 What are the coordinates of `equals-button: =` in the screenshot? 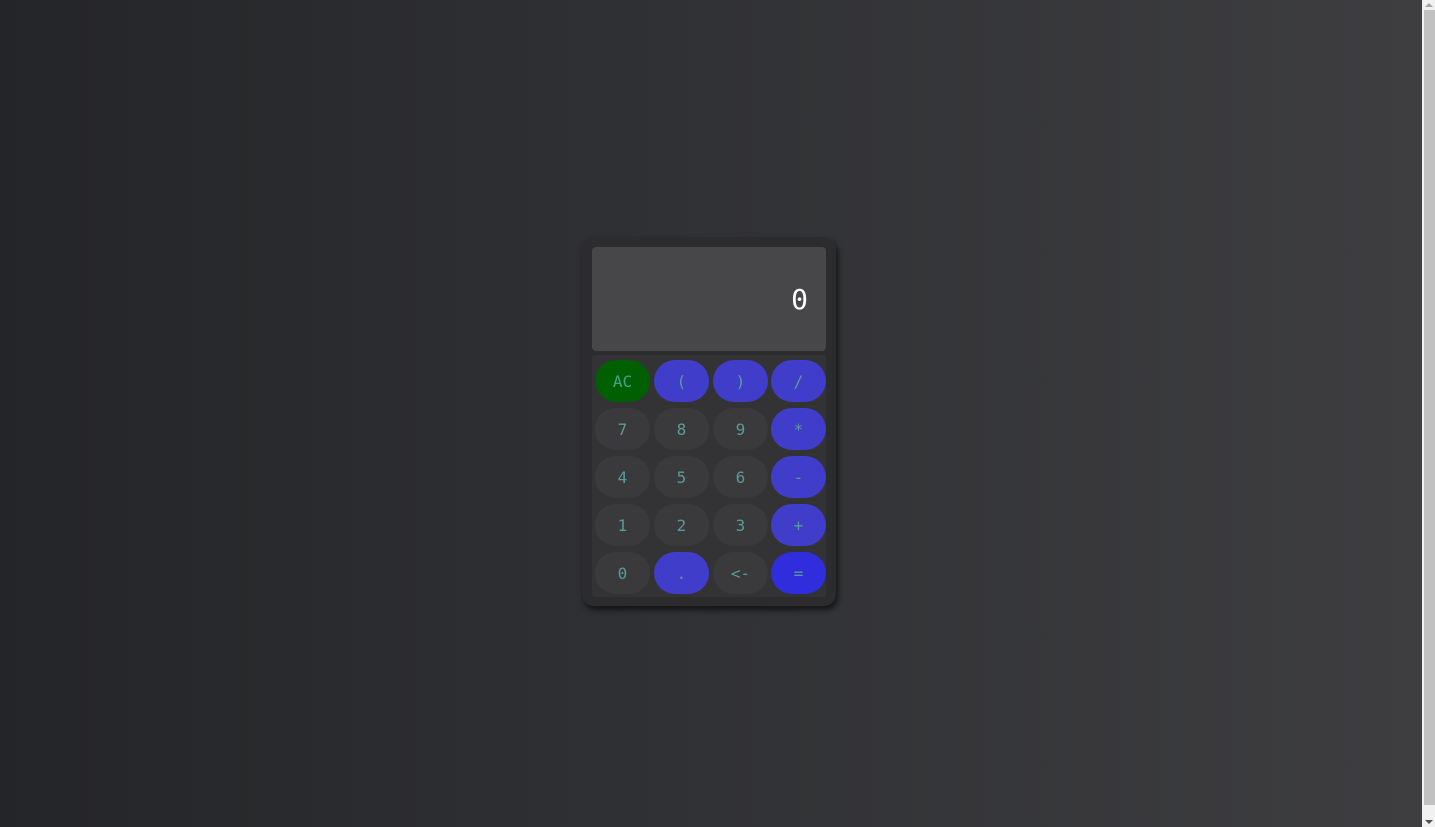 It's located at (798, 573).